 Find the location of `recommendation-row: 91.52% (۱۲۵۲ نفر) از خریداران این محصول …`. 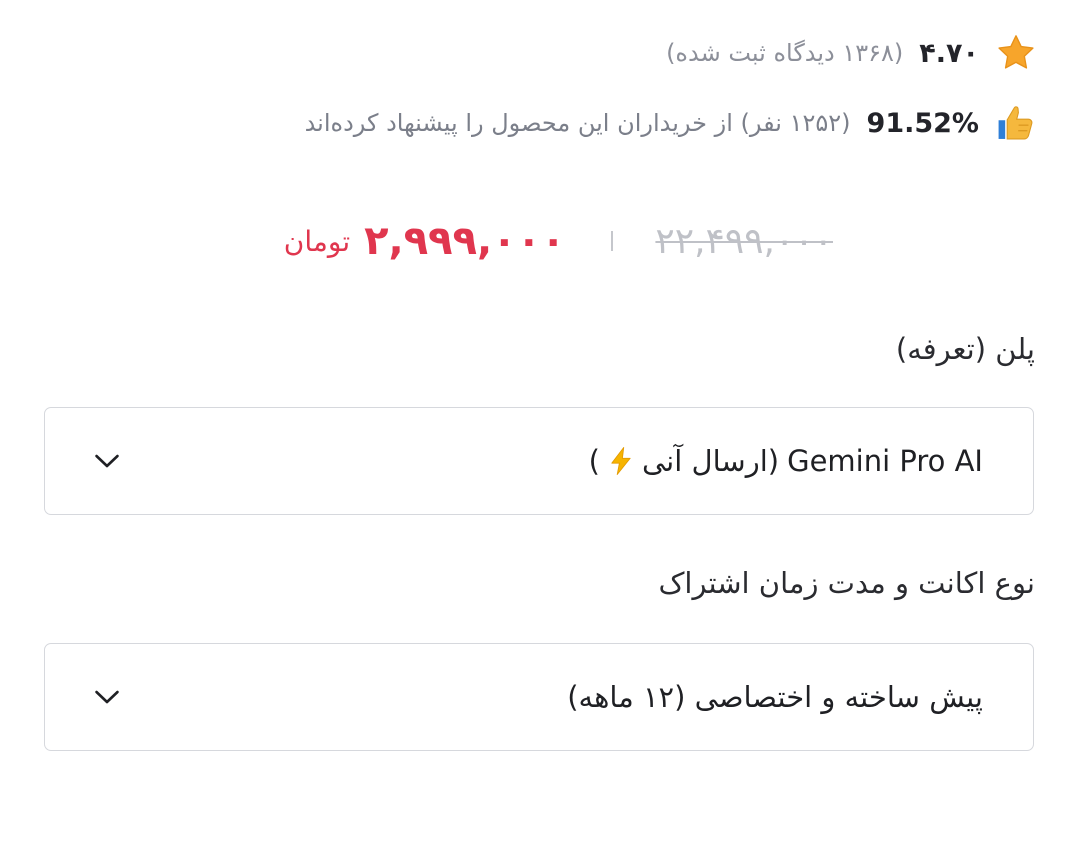

recommendation-row: 91.52% (۱۲۵۲ نفر) از خریداران این محصول … is located at coordinates (672, 123).